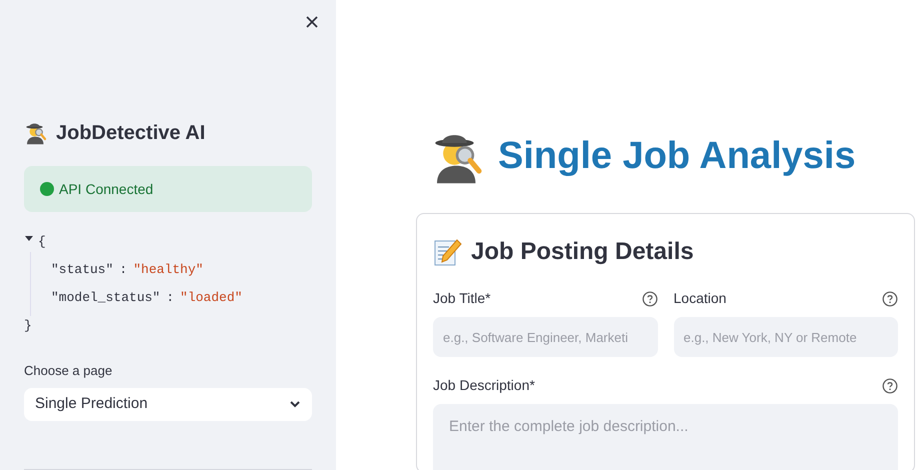 The height and width of the screenshot is (470, 923). What do you see at coordinates (28, 325) in the screenshot?
I see `json-brace: }` at bounding box center [28, 325].